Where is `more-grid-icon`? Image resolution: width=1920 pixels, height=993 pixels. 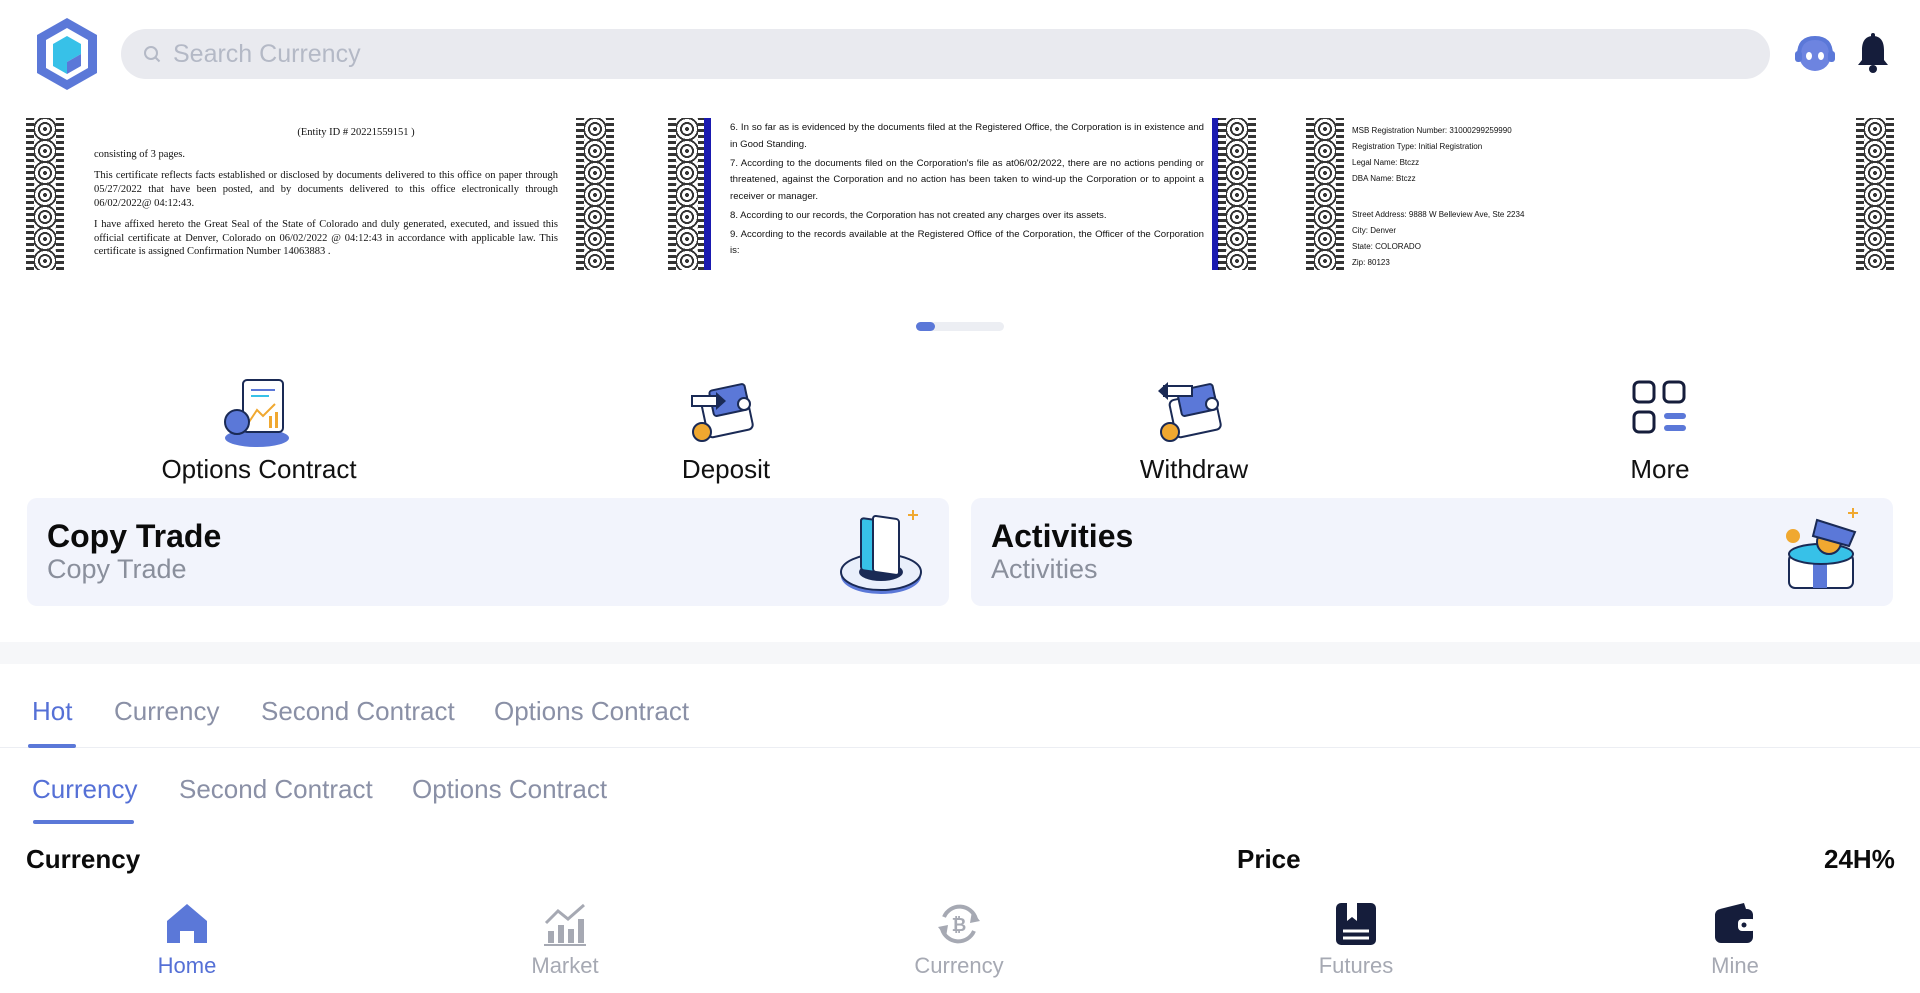
more-grid-icon is located at coordinates (1659, 407).